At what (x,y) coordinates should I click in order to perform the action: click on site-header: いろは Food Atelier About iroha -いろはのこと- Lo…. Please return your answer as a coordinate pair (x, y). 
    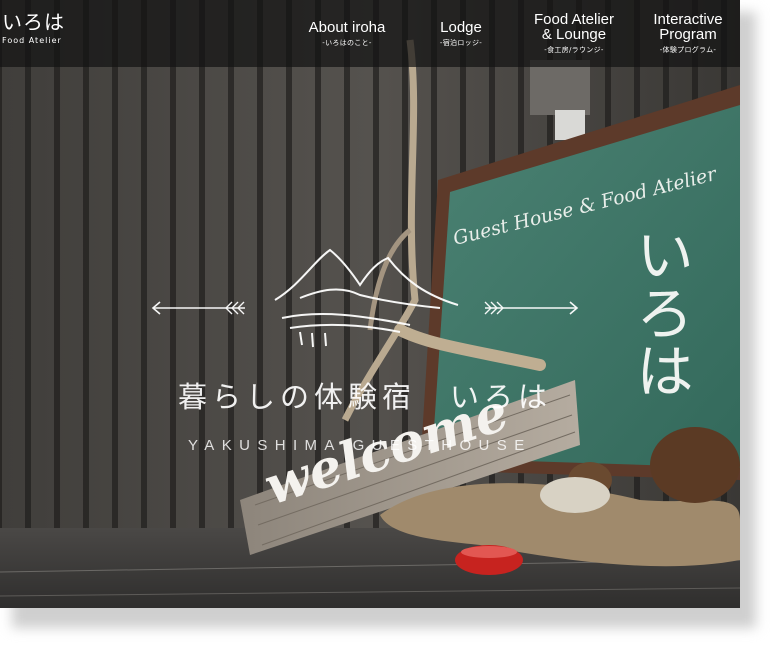
    Looking at the image, I should click on (370, 33).